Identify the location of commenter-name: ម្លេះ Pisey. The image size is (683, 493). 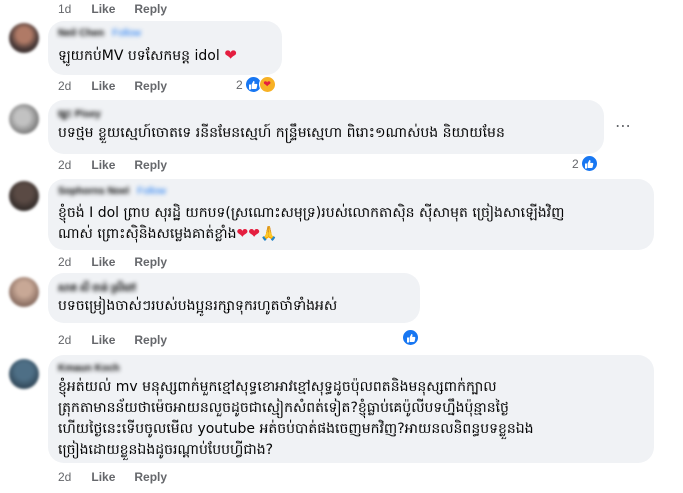
(79, 114).